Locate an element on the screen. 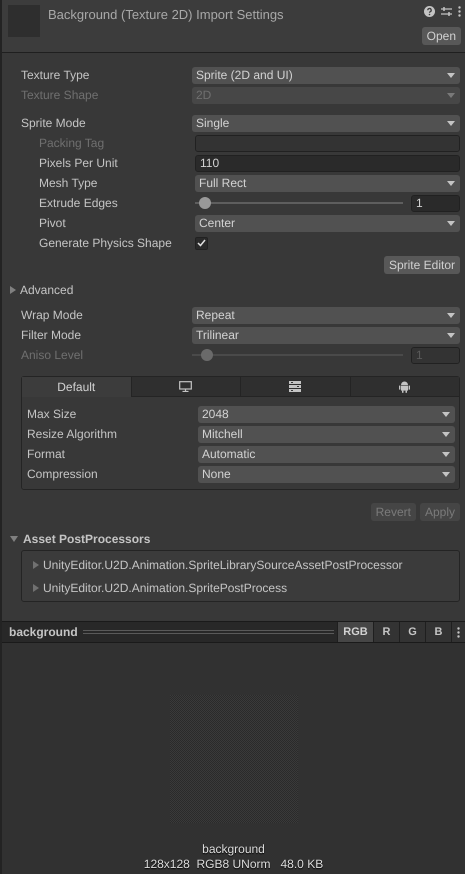 The width and height of the screenshot is (465, 874). post-processor-item: UnityEditor.U2D.Animation.SpriteLibrarySourceAssetPostProcessor is located at coordinates (245, 564).